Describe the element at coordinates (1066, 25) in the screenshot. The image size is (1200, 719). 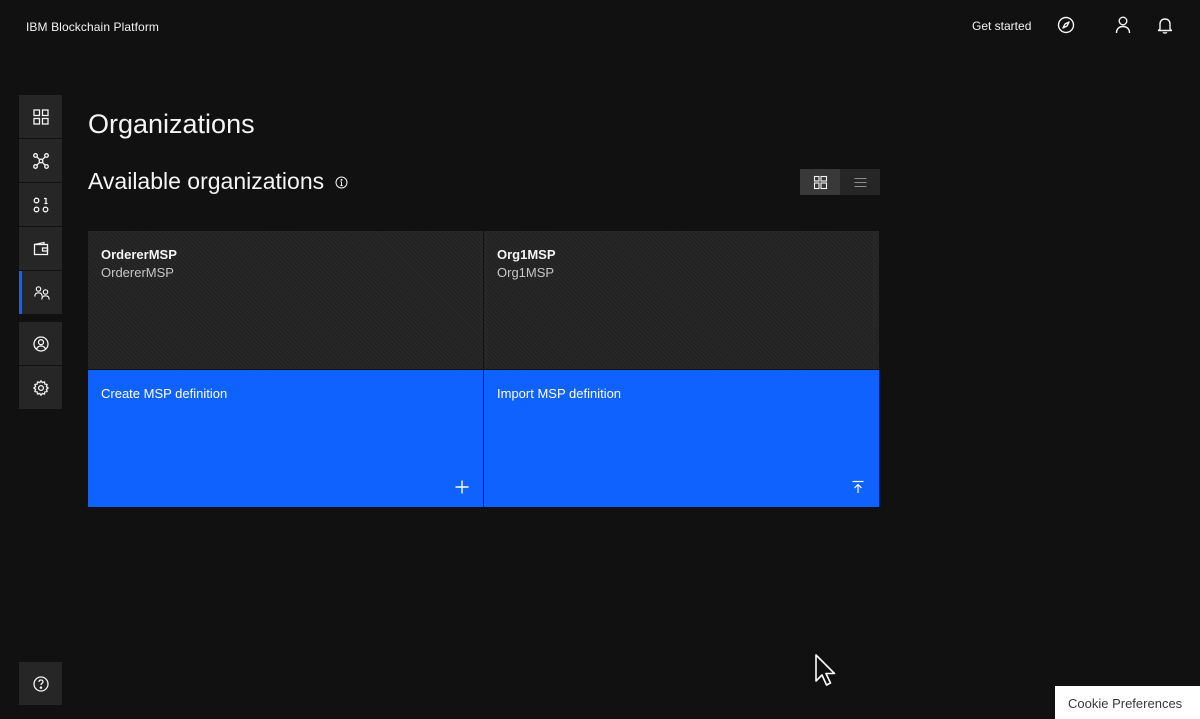
I see `compass-icon` at that location.